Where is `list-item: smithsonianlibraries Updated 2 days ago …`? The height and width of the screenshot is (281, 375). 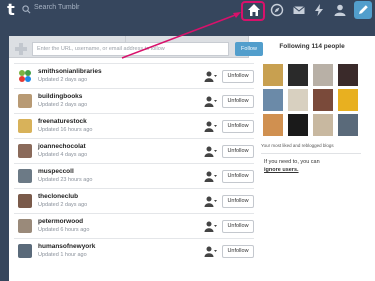 list-item: smithsonianlibraries Updated 2 days ago … is located at coordinates (134, 75).